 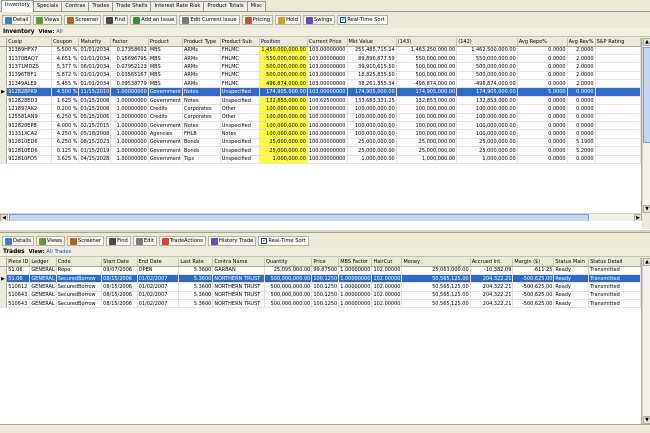 I want to click on column-header-coupon: Coupon, so click(x=65, y=42).